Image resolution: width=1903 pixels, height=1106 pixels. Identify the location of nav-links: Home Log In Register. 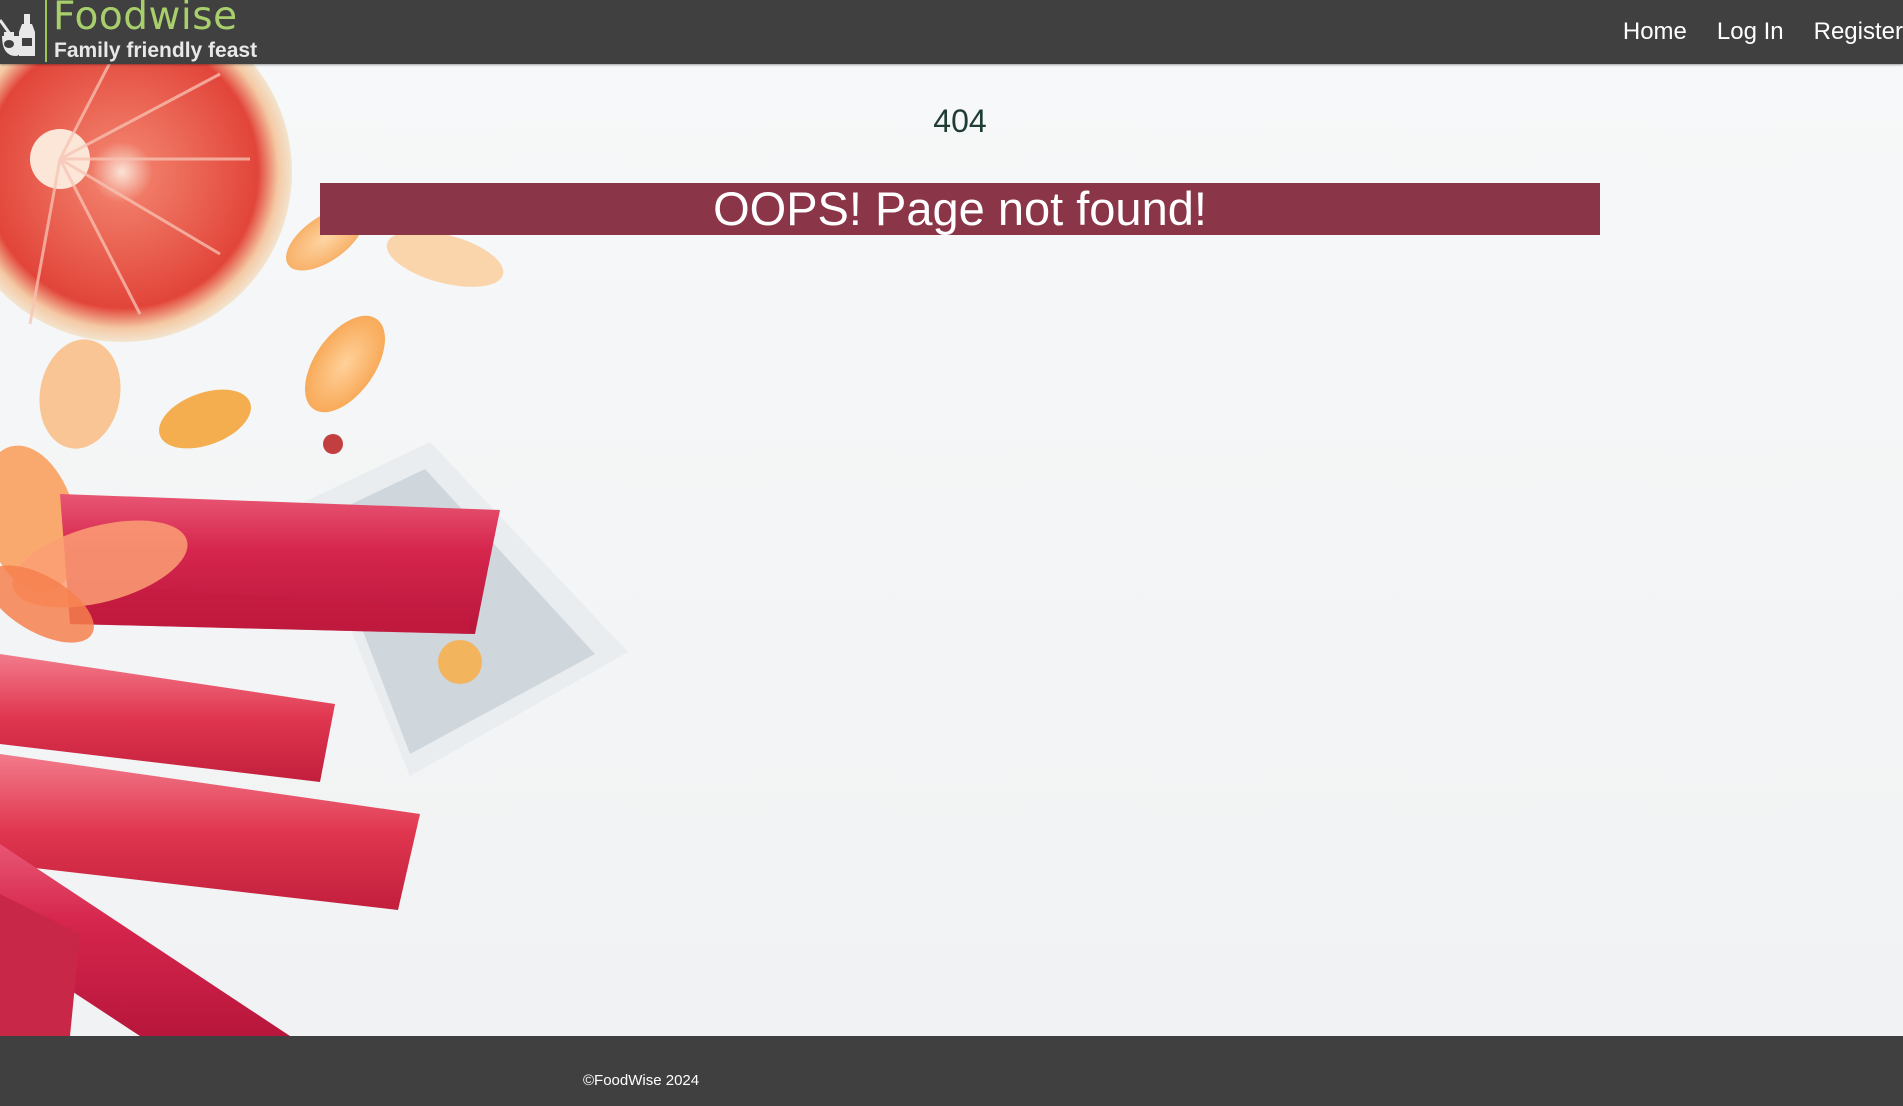
(1748, 32).